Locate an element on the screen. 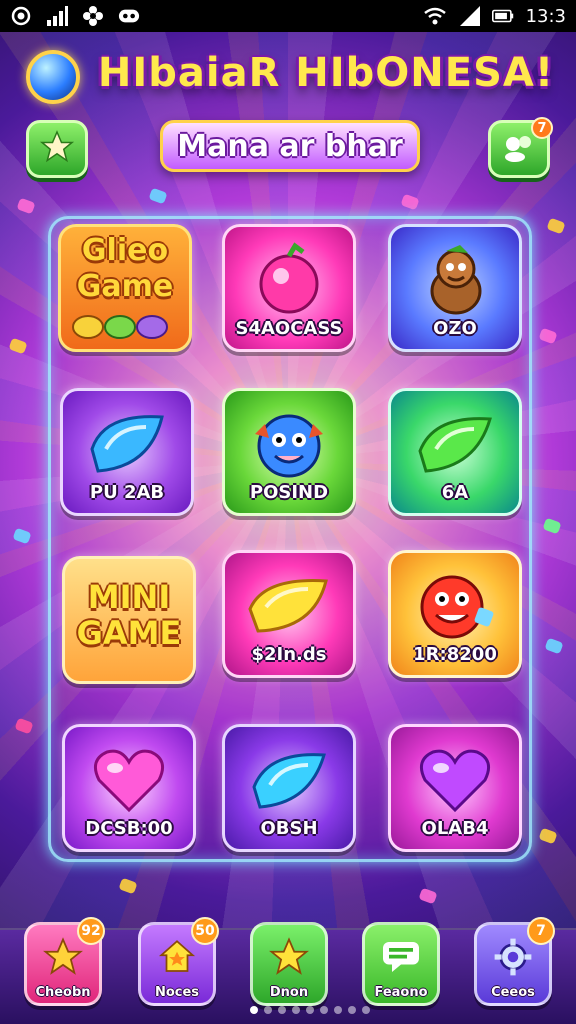 This screenshot has height=1024, width=576. group-icon is located at coordinates (519, 149).